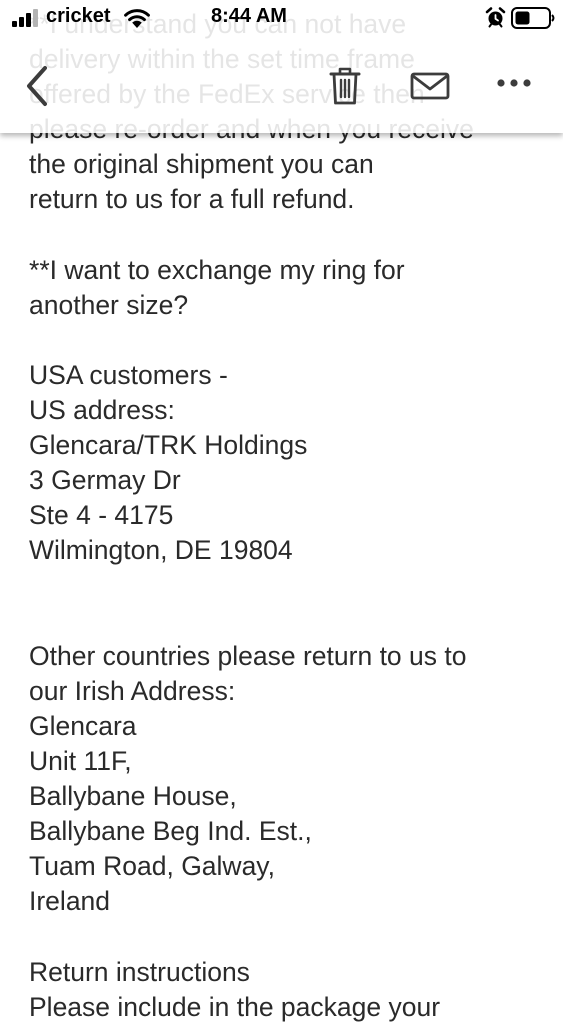 This screenshot has height=1025, width=563. What do you see at coordinates (133, 796) in the screenshot?
I see `email-body-line: Ballybane House,` at bounding box center [133, 796].